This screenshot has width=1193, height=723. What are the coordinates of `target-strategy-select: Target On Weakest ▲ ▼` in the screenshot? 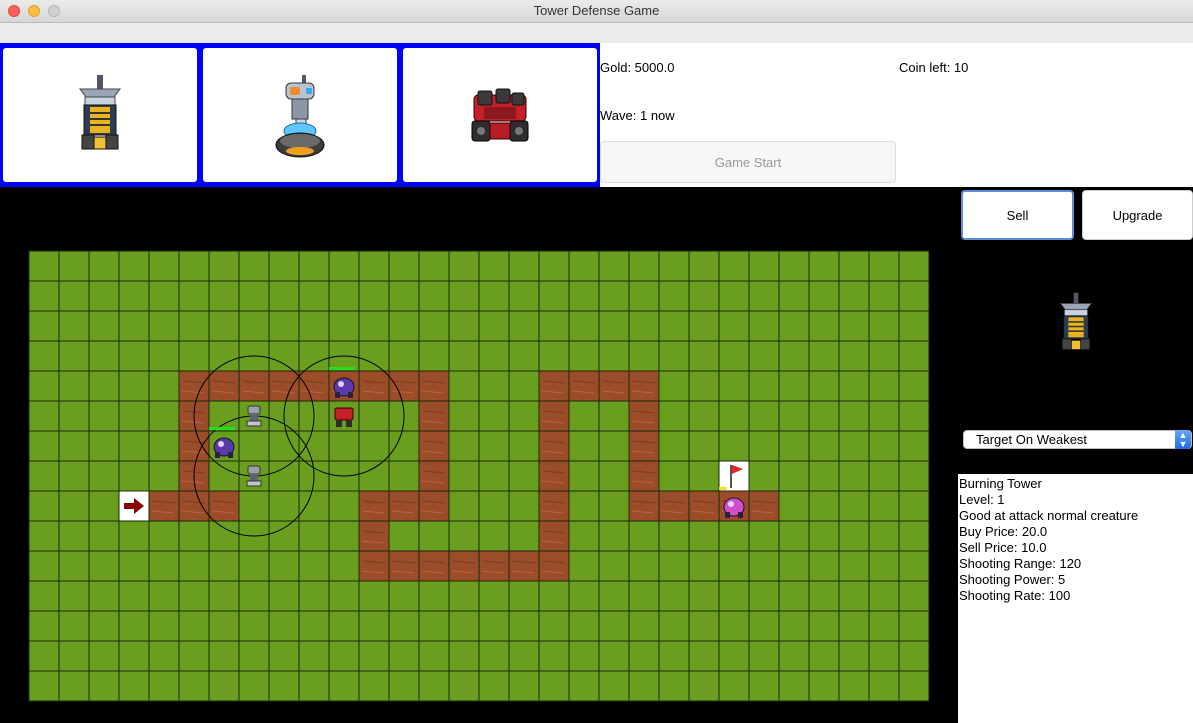 It's located at (1077, 439).